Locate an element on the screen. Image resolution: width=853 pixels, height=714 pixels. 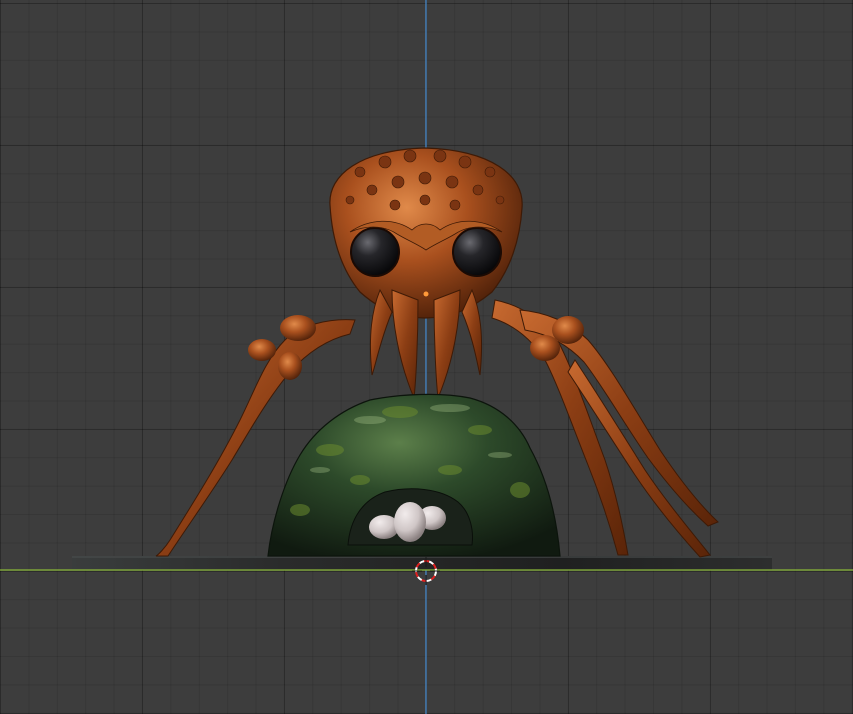
egg is located at coordinates (410, 522).